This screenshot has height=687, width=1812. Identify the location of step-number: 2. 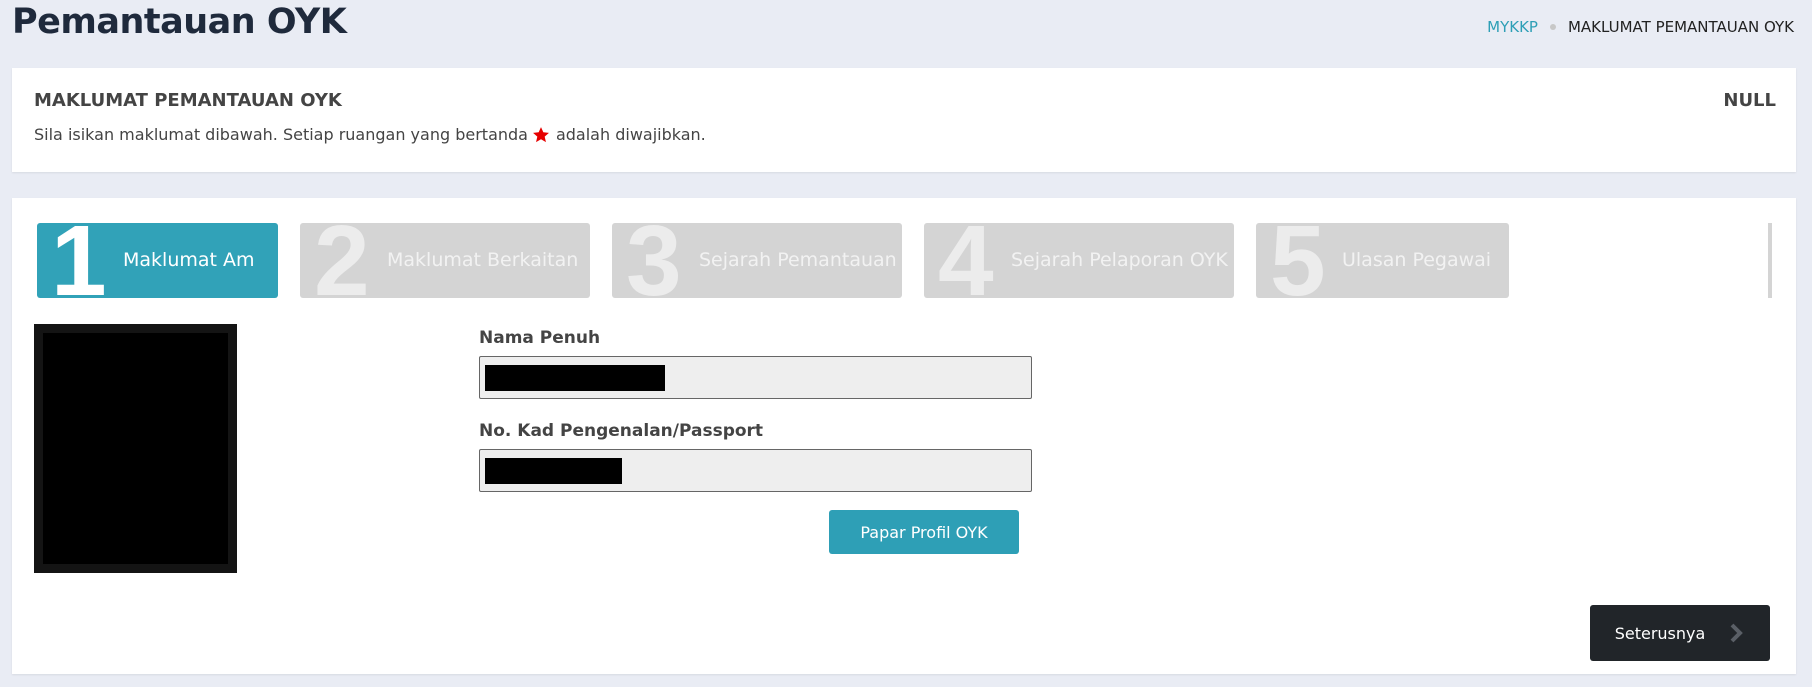
(342, 260).